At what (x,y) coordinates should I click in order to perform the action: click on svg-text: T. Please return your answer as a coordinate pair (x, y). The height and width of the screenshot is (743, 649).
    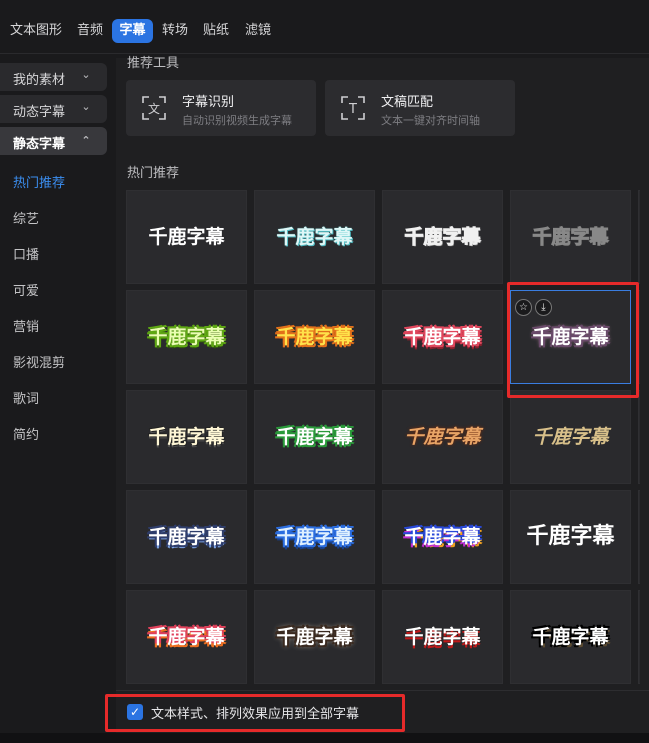
    Looking at the image, I should click on (352, 109).